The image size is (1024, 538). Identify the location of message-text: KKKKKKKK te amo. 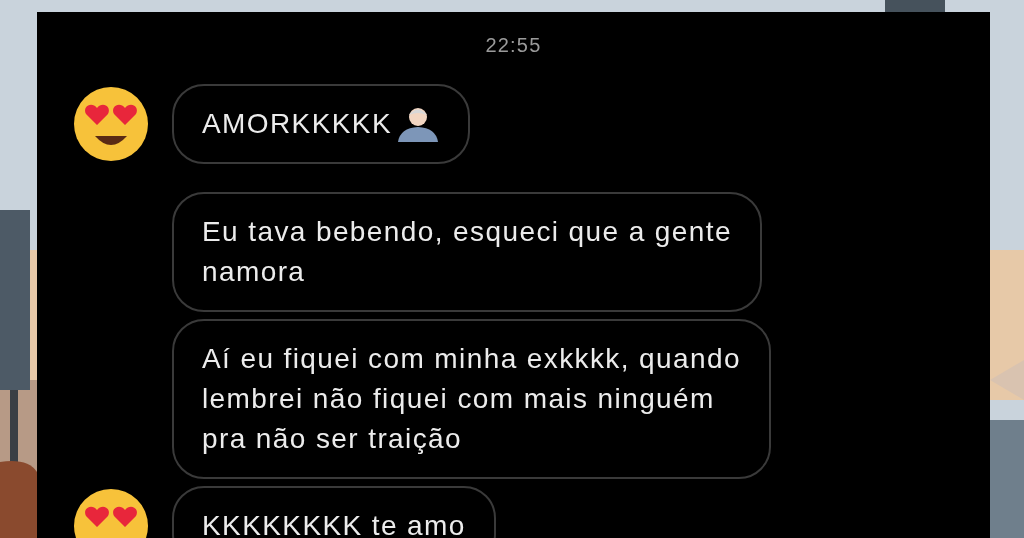
(334, 523).